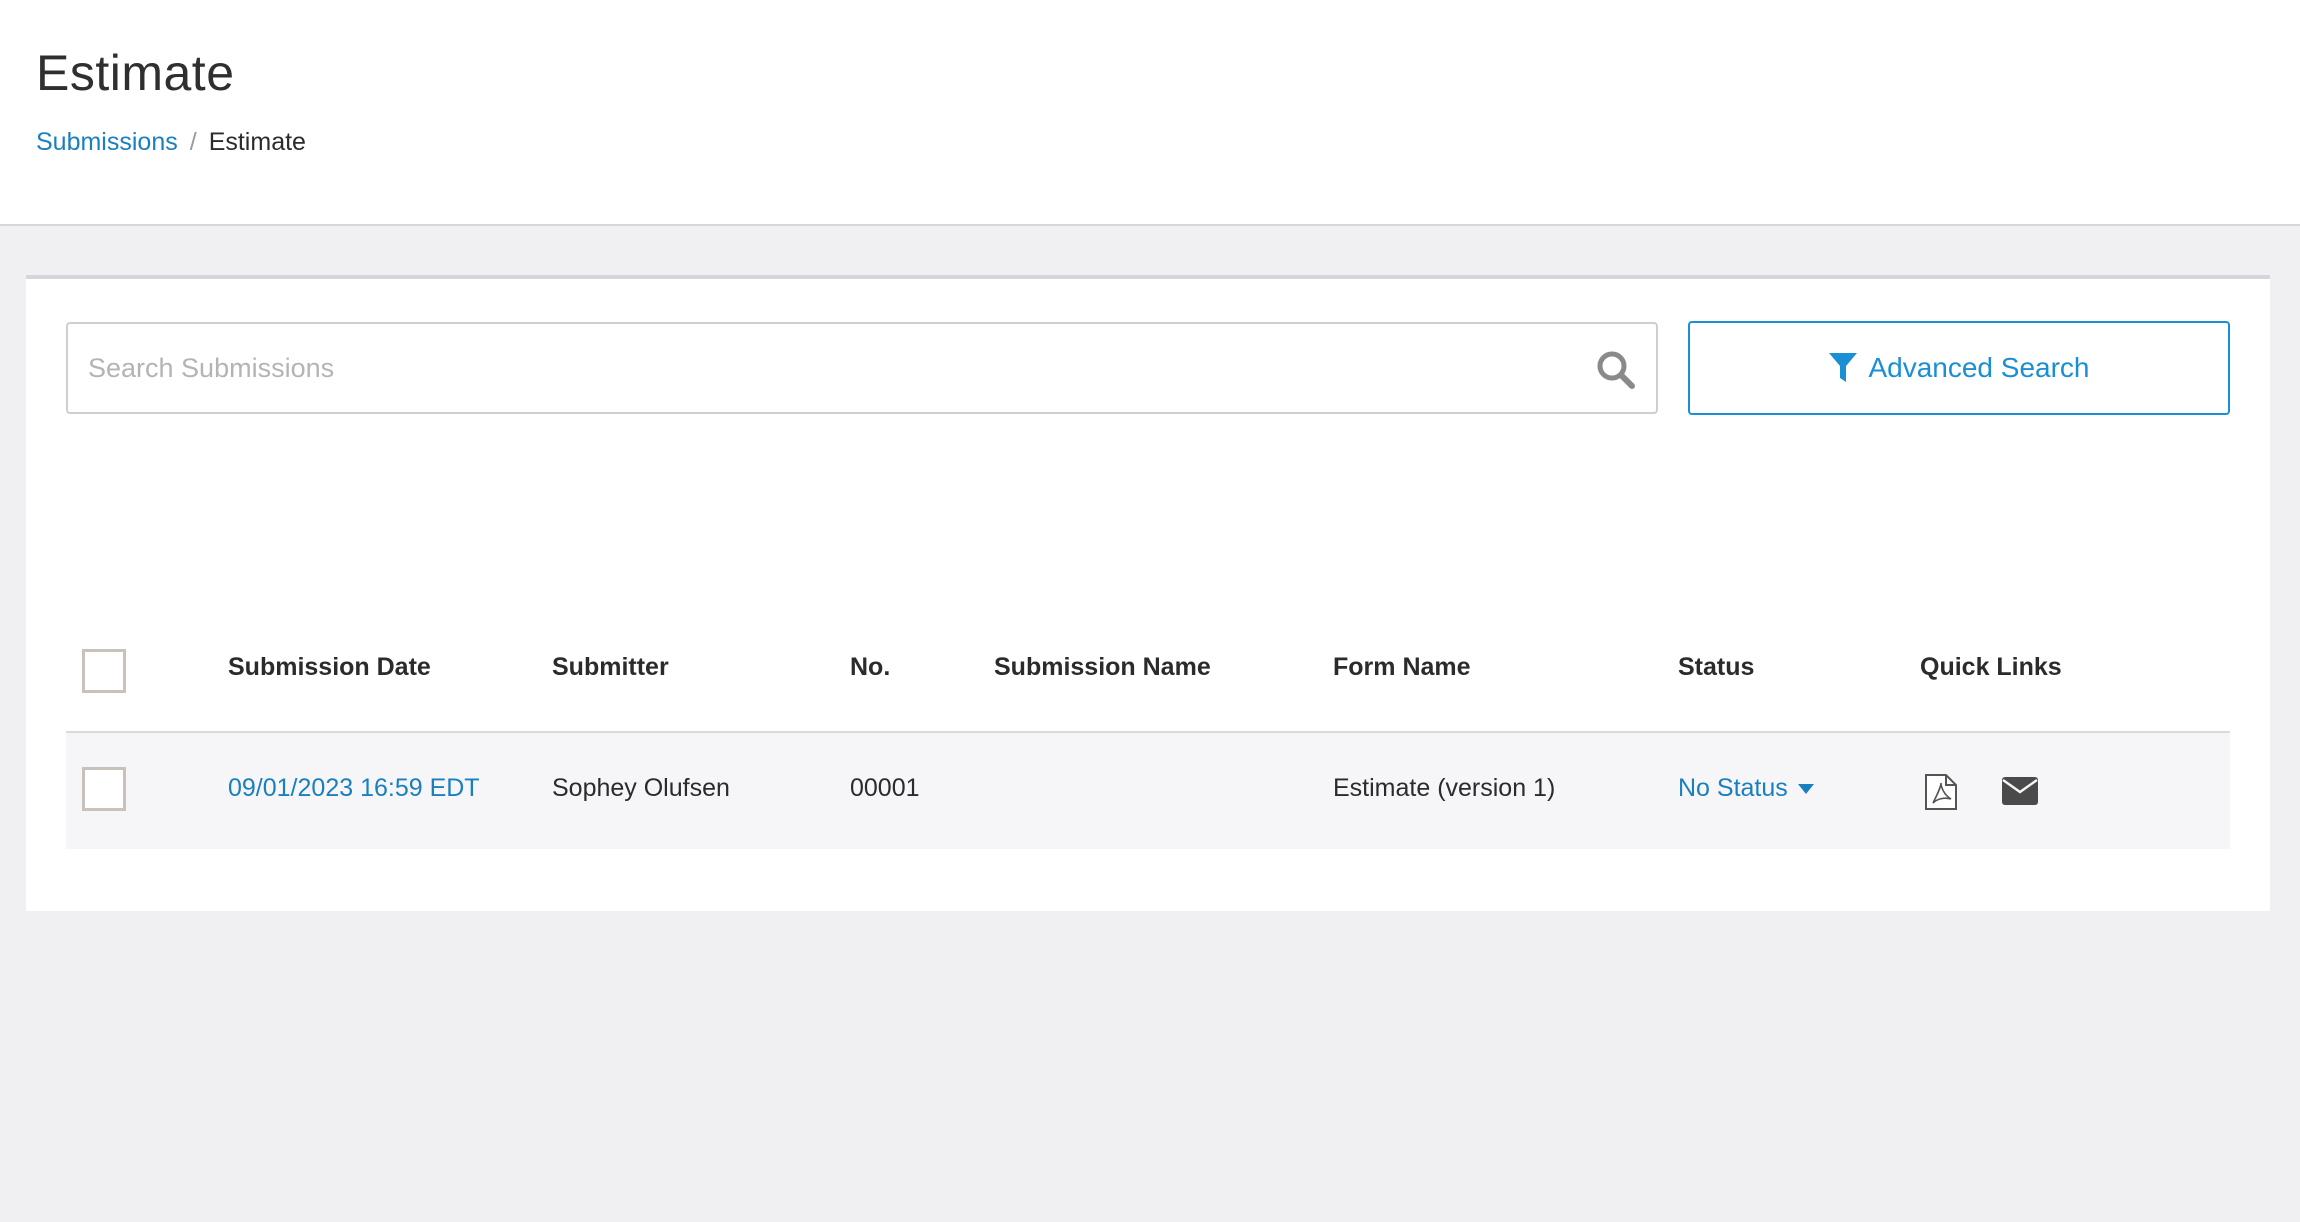  What do you see at coordinates (107, 142) in the screenshot?
I see `breadcrumb-submissions-link: Submissions` at bounding box center [107, 142].